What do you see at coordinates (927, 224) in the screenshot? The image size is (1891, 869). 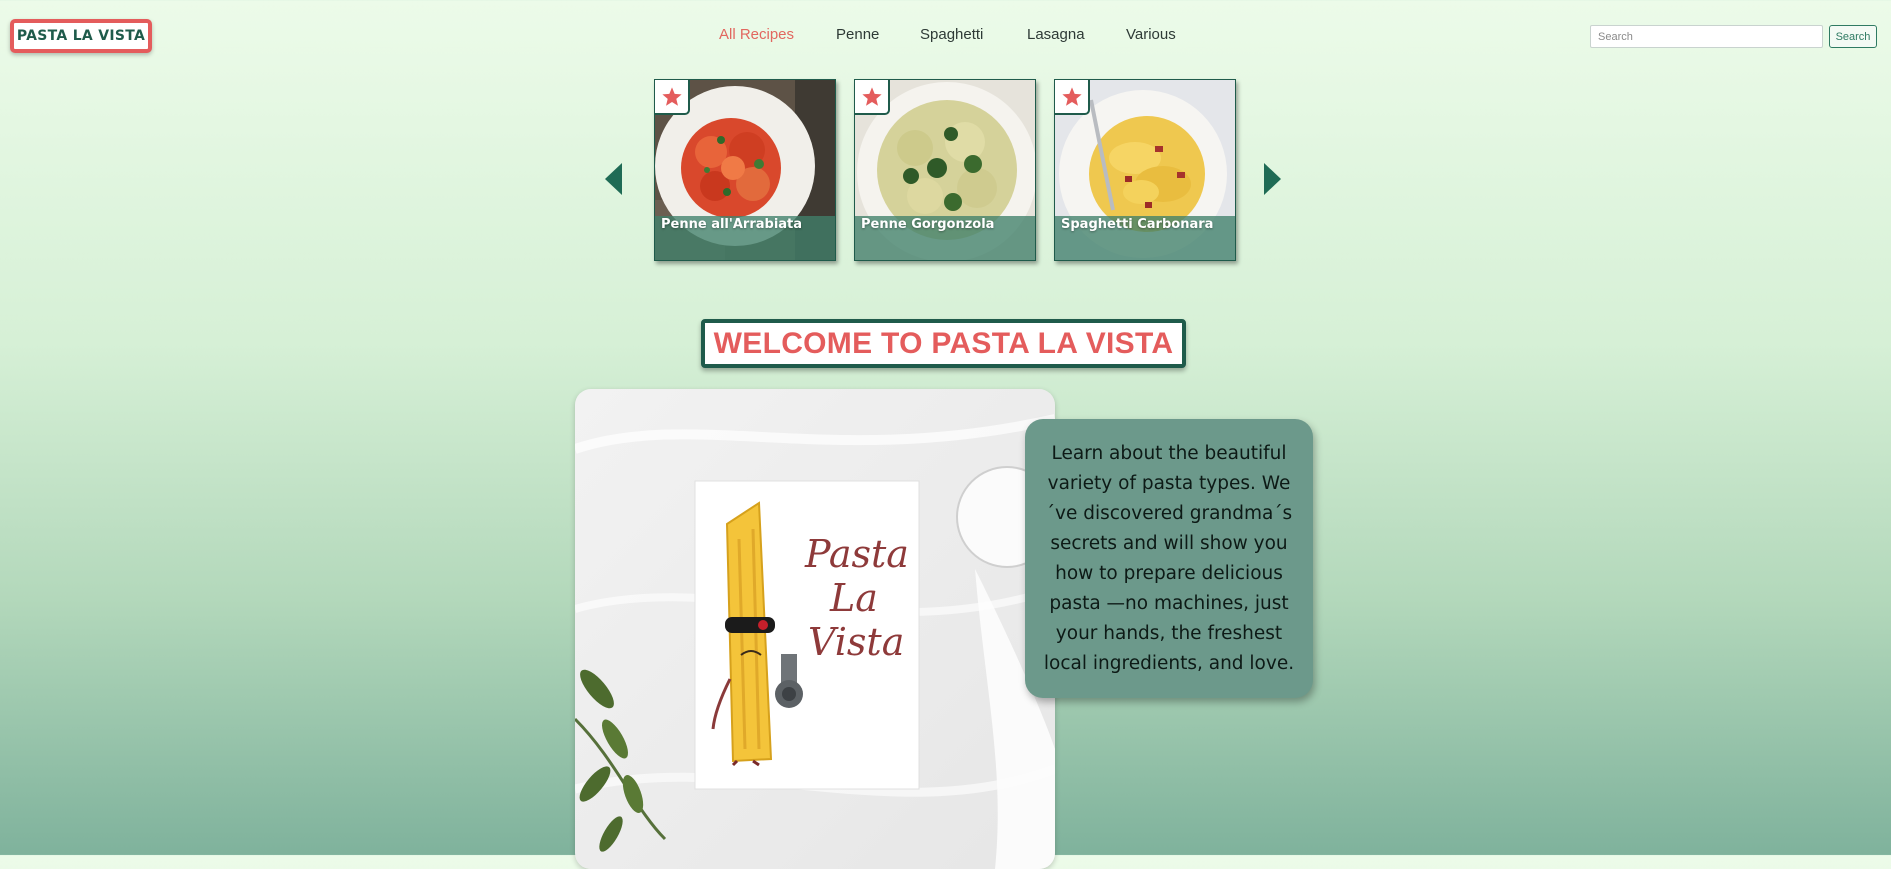 I see `card-title: Penne Gorgonzola` at bounding box center [927, 224].